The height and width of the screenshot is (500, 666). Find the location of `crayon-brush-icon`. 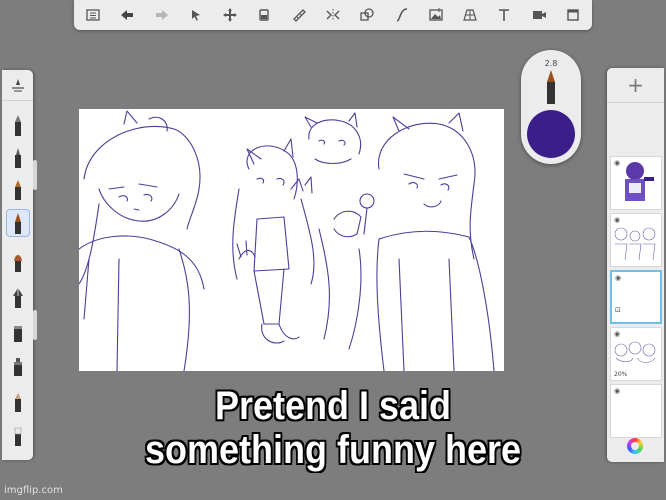

crayon-brush-icon is located at coordinates (18, 401).